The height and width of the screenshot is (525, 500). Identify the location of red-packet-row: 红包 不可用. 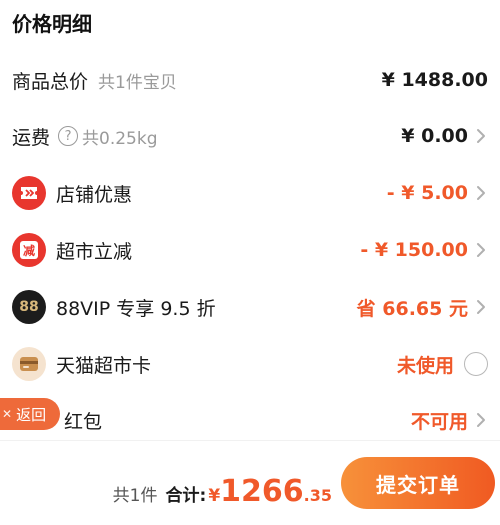
(250, 420).